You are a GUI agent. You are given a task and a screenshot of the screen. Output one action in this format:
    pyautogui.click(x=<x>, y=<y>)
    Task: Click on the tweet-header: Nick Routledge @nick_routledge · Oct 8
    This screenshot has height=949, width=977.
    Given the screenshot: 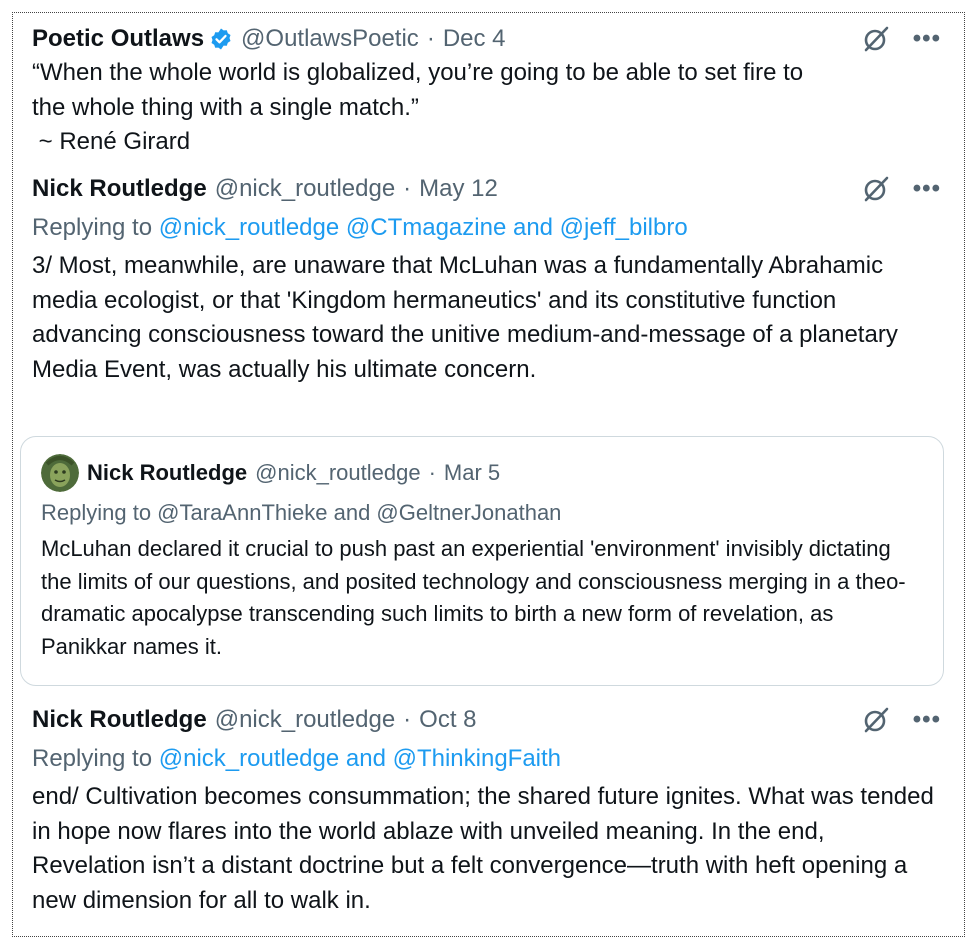 What is the action you would take?
    pyautogui.click(x=486, y=720)
    